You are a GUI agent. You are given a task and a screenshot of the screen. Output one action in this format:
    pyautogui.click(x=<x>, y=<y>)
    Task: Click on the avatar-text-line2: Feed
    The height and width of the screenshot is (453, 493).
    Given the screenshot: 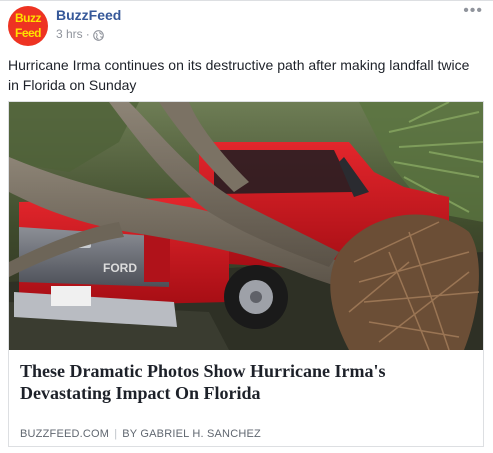 What is the action you would take?
    pyautogui.click(x=28, y=33)
    